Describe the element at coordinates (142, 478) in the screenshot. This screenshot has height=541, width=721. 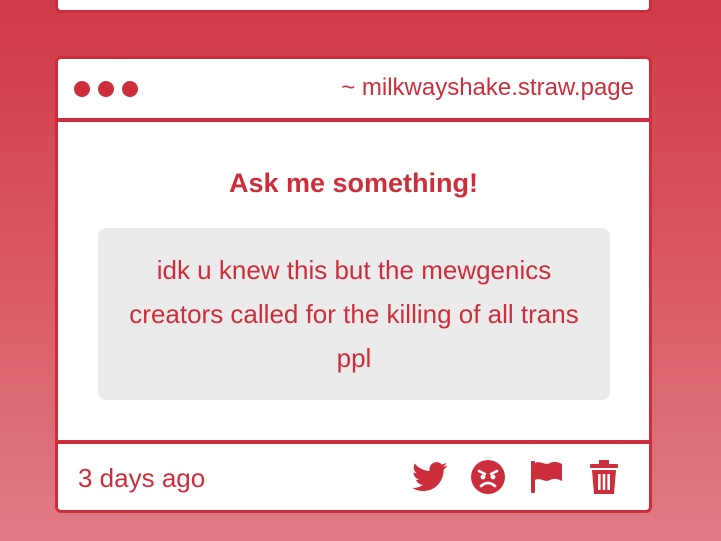
I see `timestamp: 3 days ago` at that location.